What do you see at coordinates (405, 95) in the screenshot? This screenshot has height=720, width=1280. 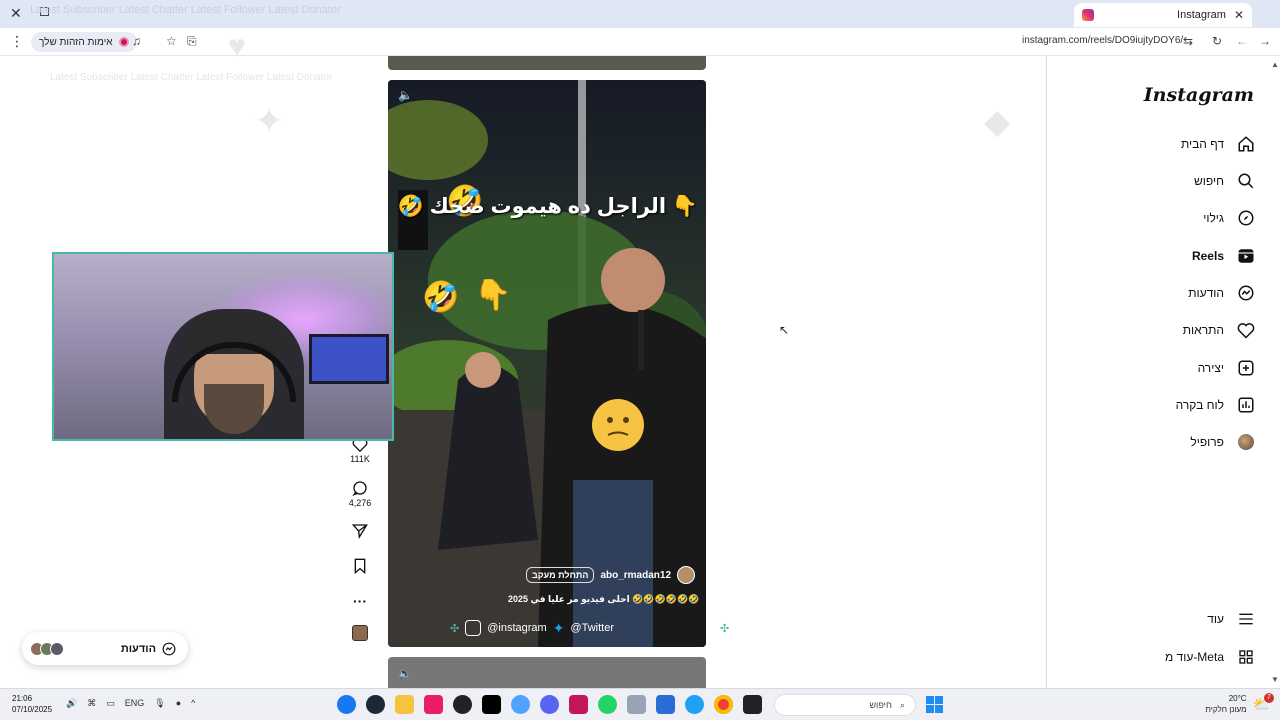 I see `mute-icon: 🔈` at bounding box center [405, 95].